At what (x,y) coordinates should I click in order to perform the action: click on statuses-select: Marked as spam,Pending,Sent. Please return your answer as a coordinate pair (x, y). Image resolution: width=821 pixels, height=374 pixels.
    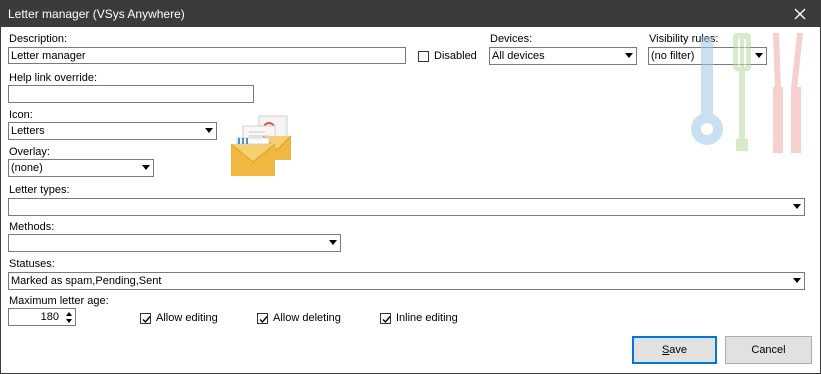
    Looking at the image, I should click on (406, 281).